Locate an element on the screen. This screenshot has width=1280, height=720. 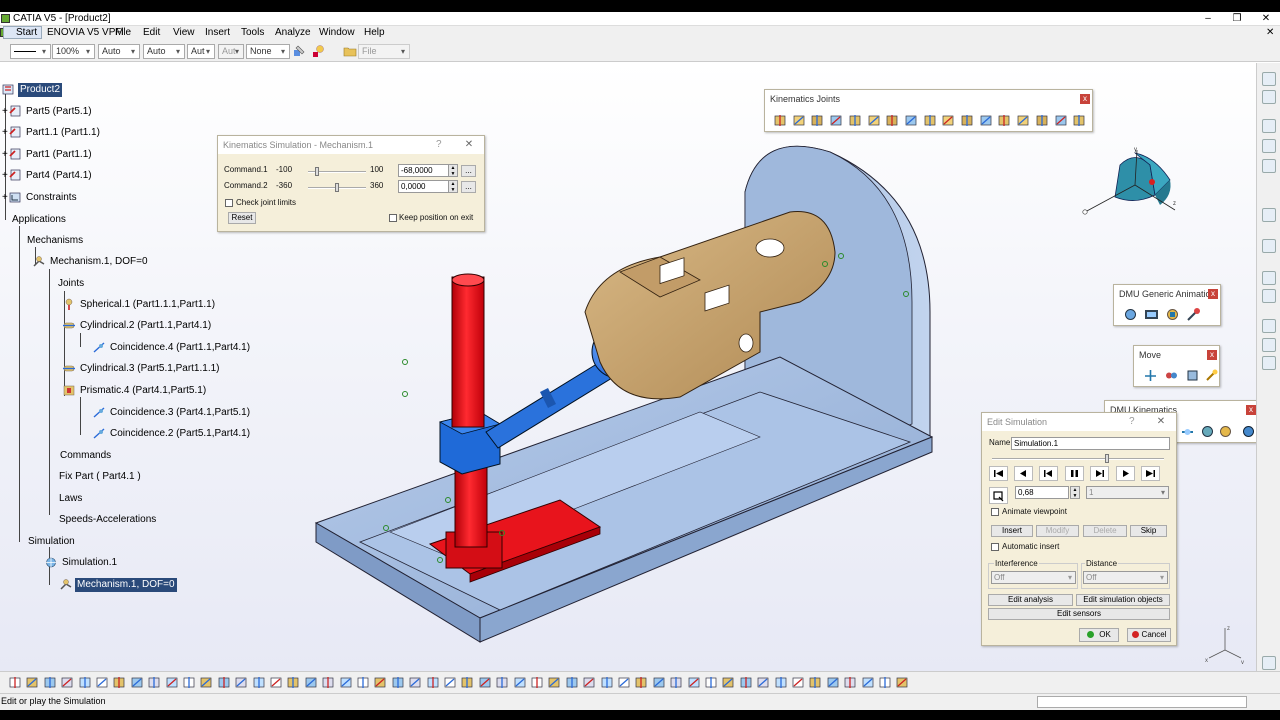
tree-laws: Laws is located at coordinates (70, 499).